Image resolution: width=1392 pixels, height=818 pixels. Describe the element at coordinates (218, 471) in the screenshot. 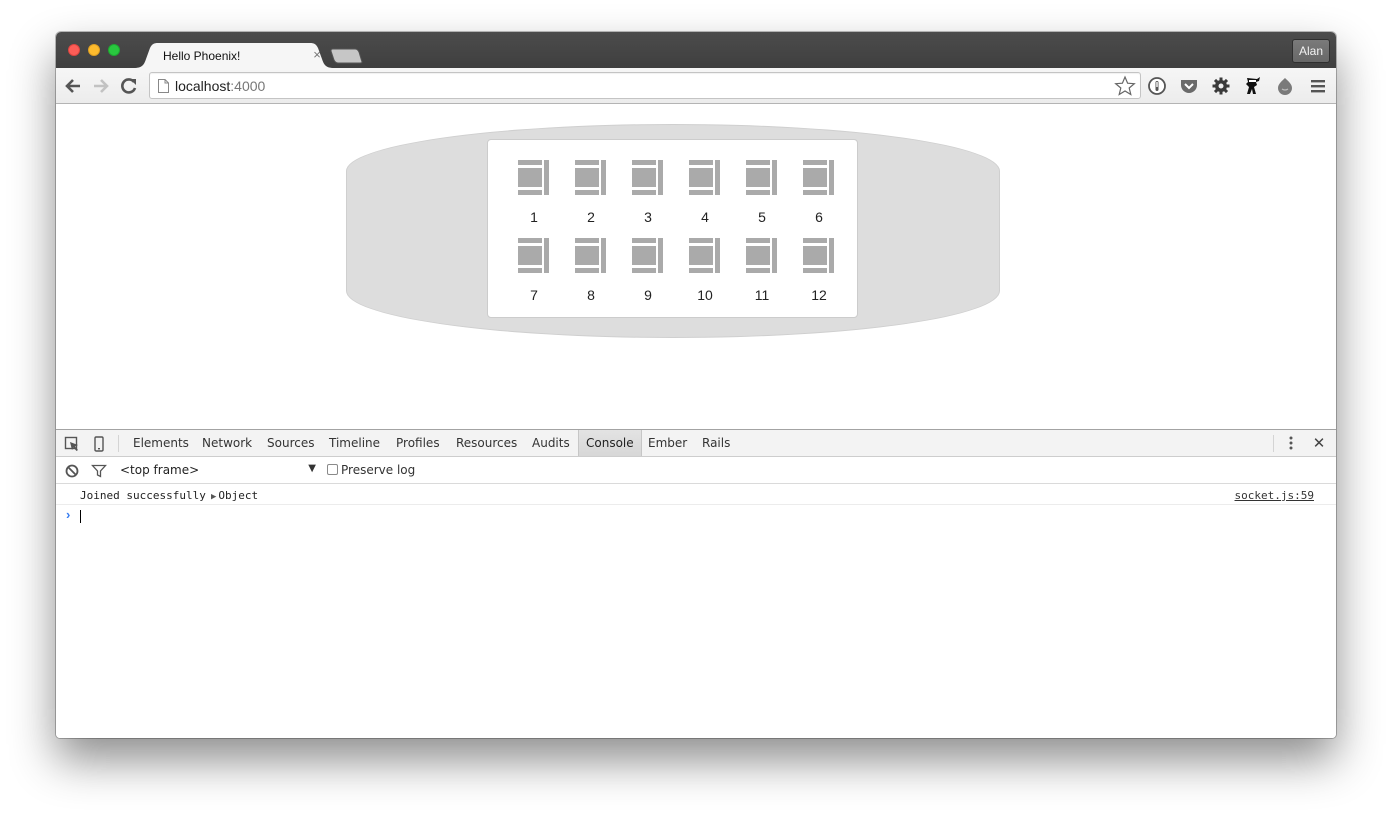

I see `frame-selector: <top frame> ▼` at that location.